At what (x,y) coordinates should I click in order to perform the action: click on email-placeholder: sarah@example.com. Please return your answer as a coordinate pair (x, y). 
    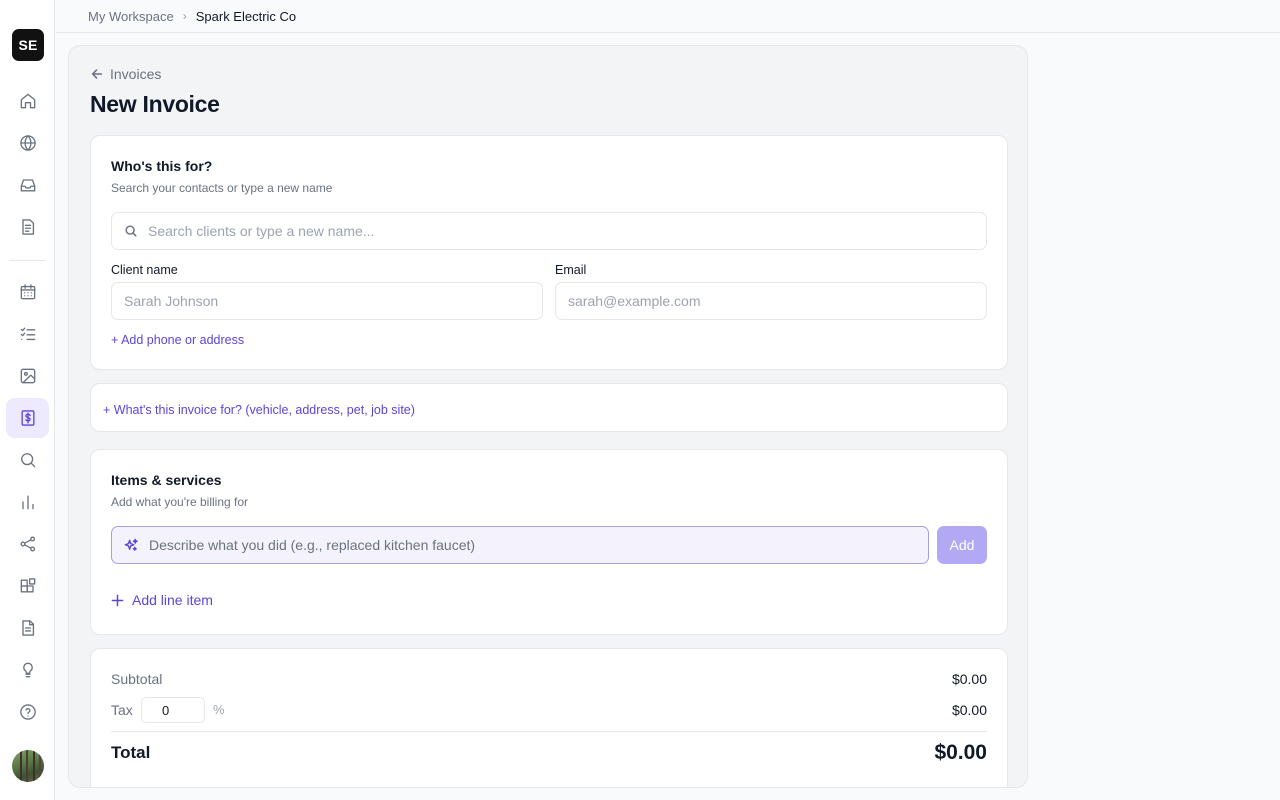
    Looking at the image, I should click on (634, 301).